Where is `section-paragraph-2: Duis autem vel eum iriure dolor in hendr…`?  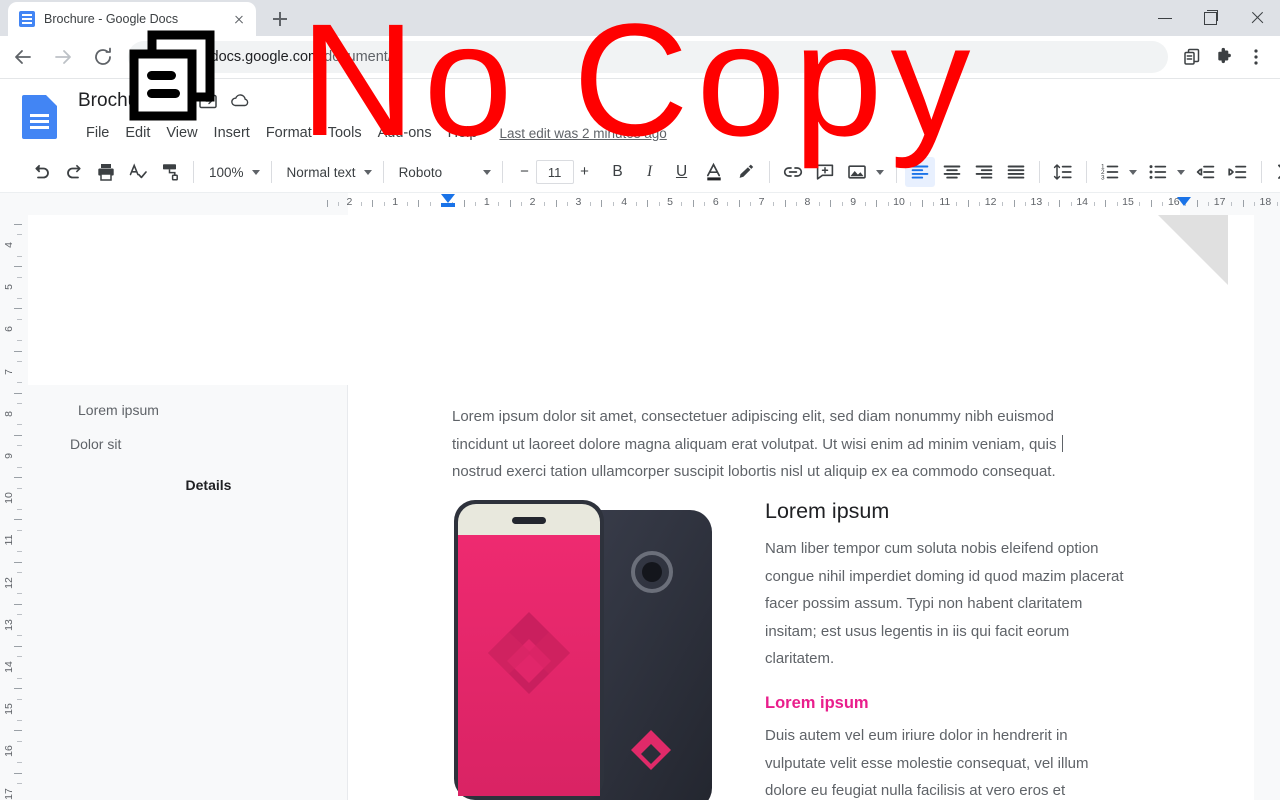
section-paragraph-2: Duis autem vel eum iriure dolor in hendr… is located at coordinates (945, 761).